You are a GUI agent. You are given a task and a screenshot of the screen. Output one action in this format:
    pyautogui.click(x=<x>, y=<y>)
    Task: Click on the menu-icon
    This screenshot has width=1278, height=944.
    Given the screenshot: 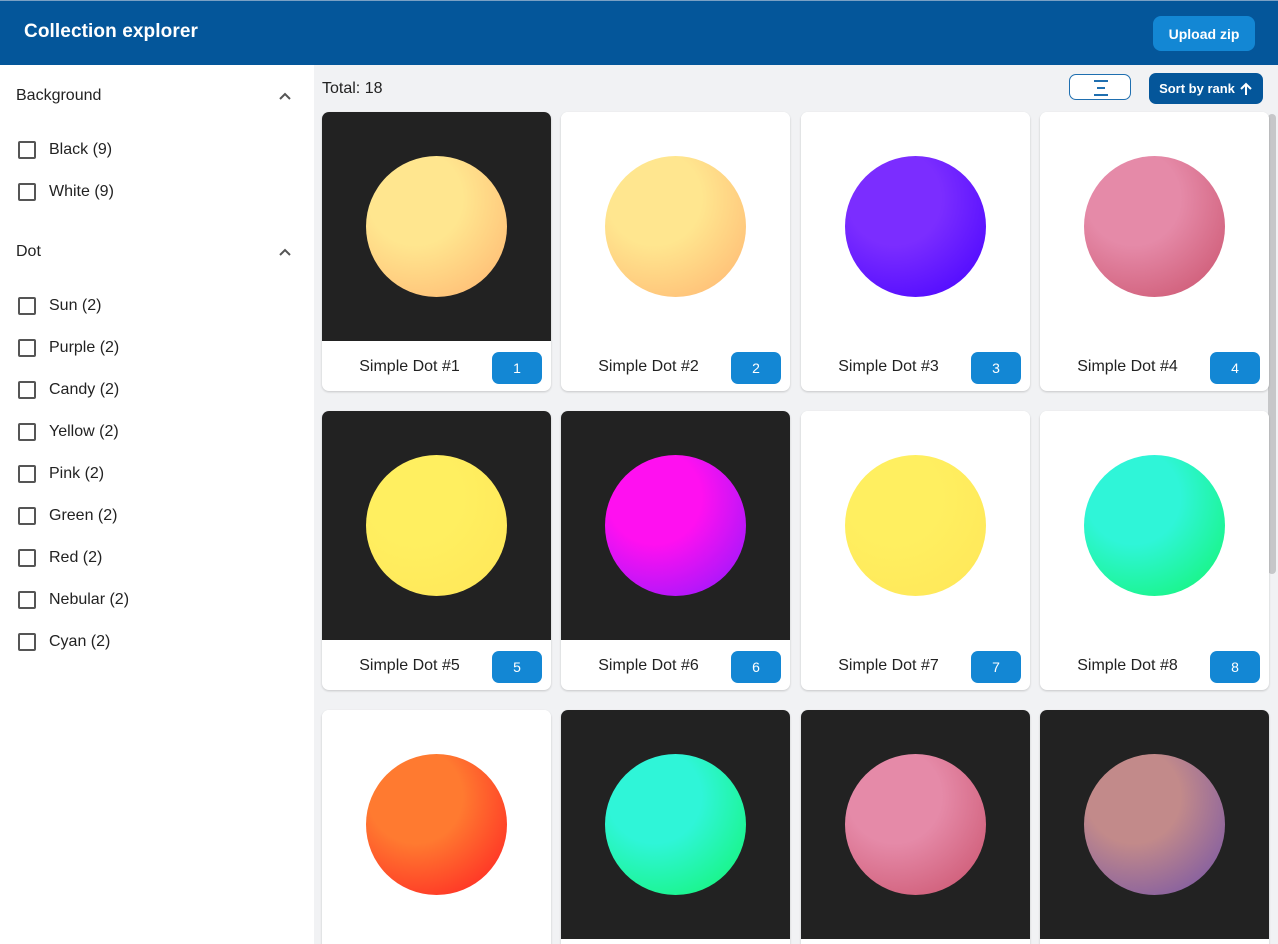 What is the action you would take?
    pyautogui.click(x=1101, y=88)
    